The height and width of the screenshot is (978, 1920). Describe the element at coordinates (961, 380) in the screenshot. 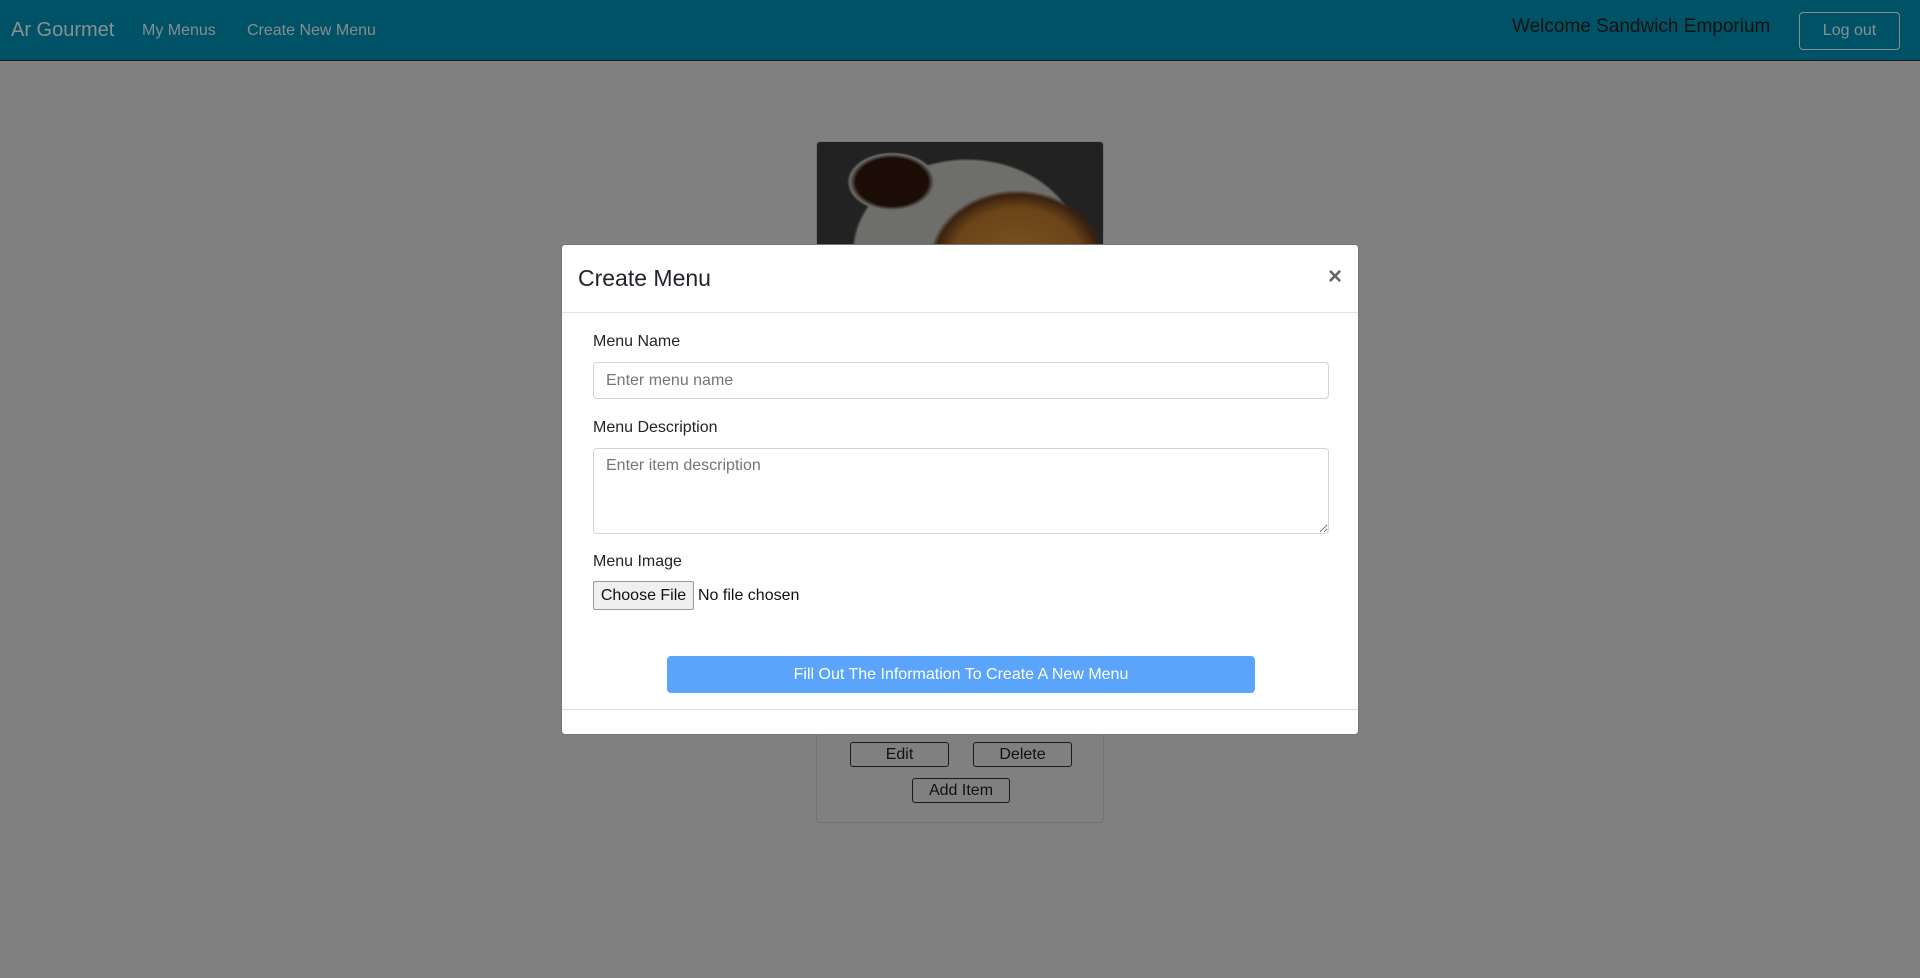

I see `menu-name-input` at that location.